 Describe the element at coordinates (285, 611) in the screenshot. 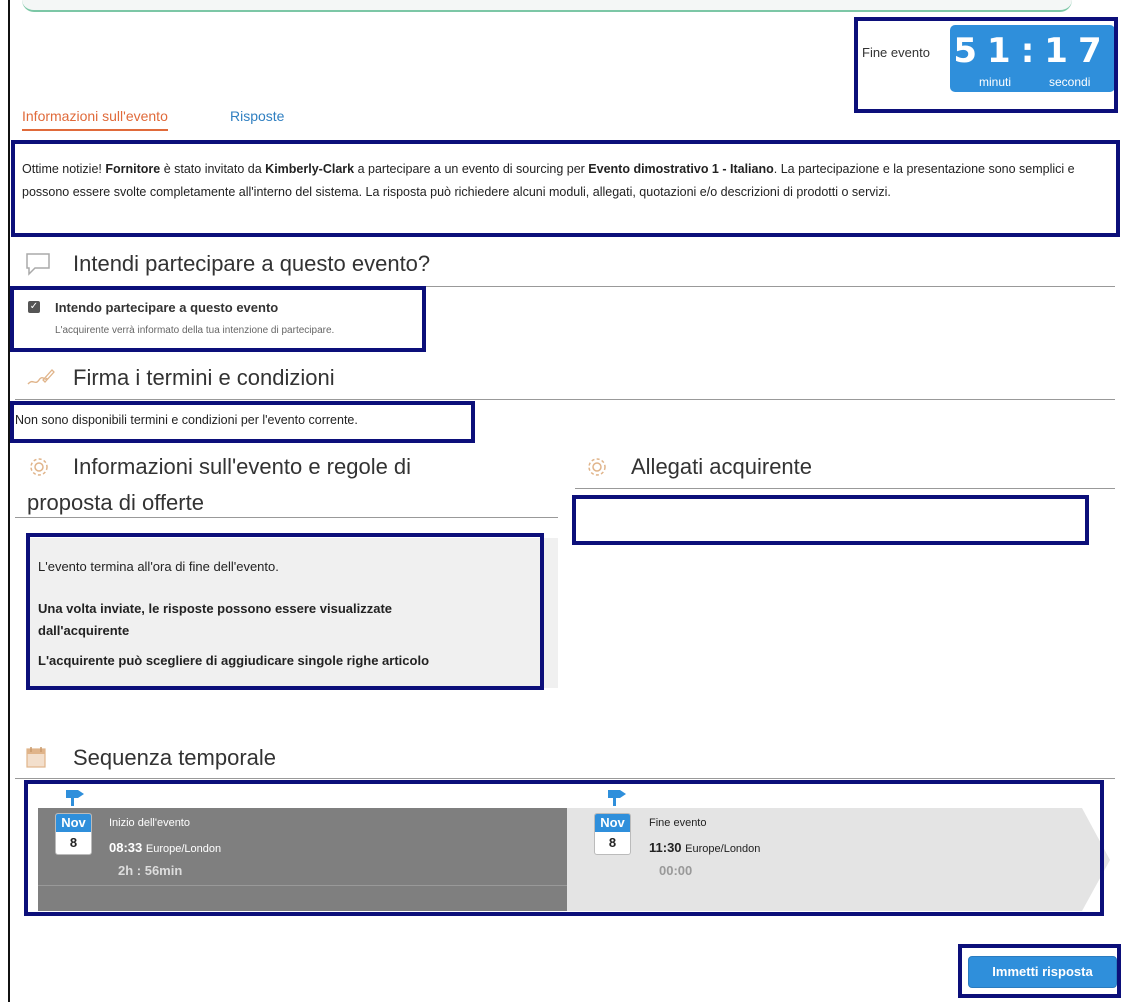

I see `highlight-rules` at that location.